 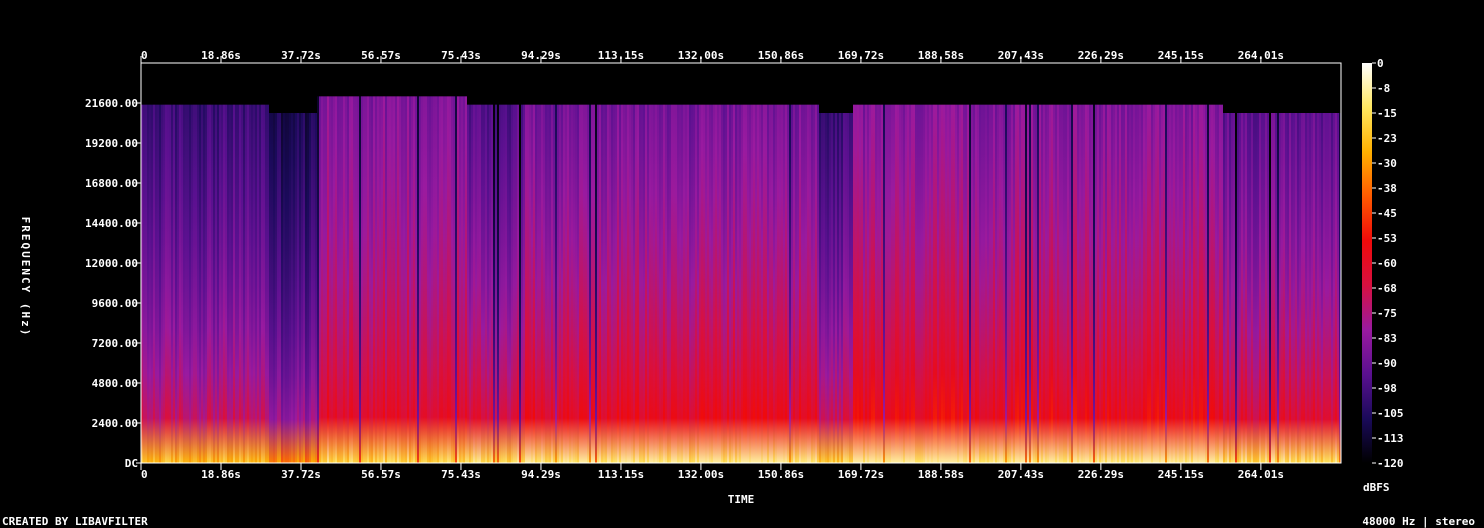 I want to click on x-tick-label-bottom: 264.01s, so click(x=1261, y=474).